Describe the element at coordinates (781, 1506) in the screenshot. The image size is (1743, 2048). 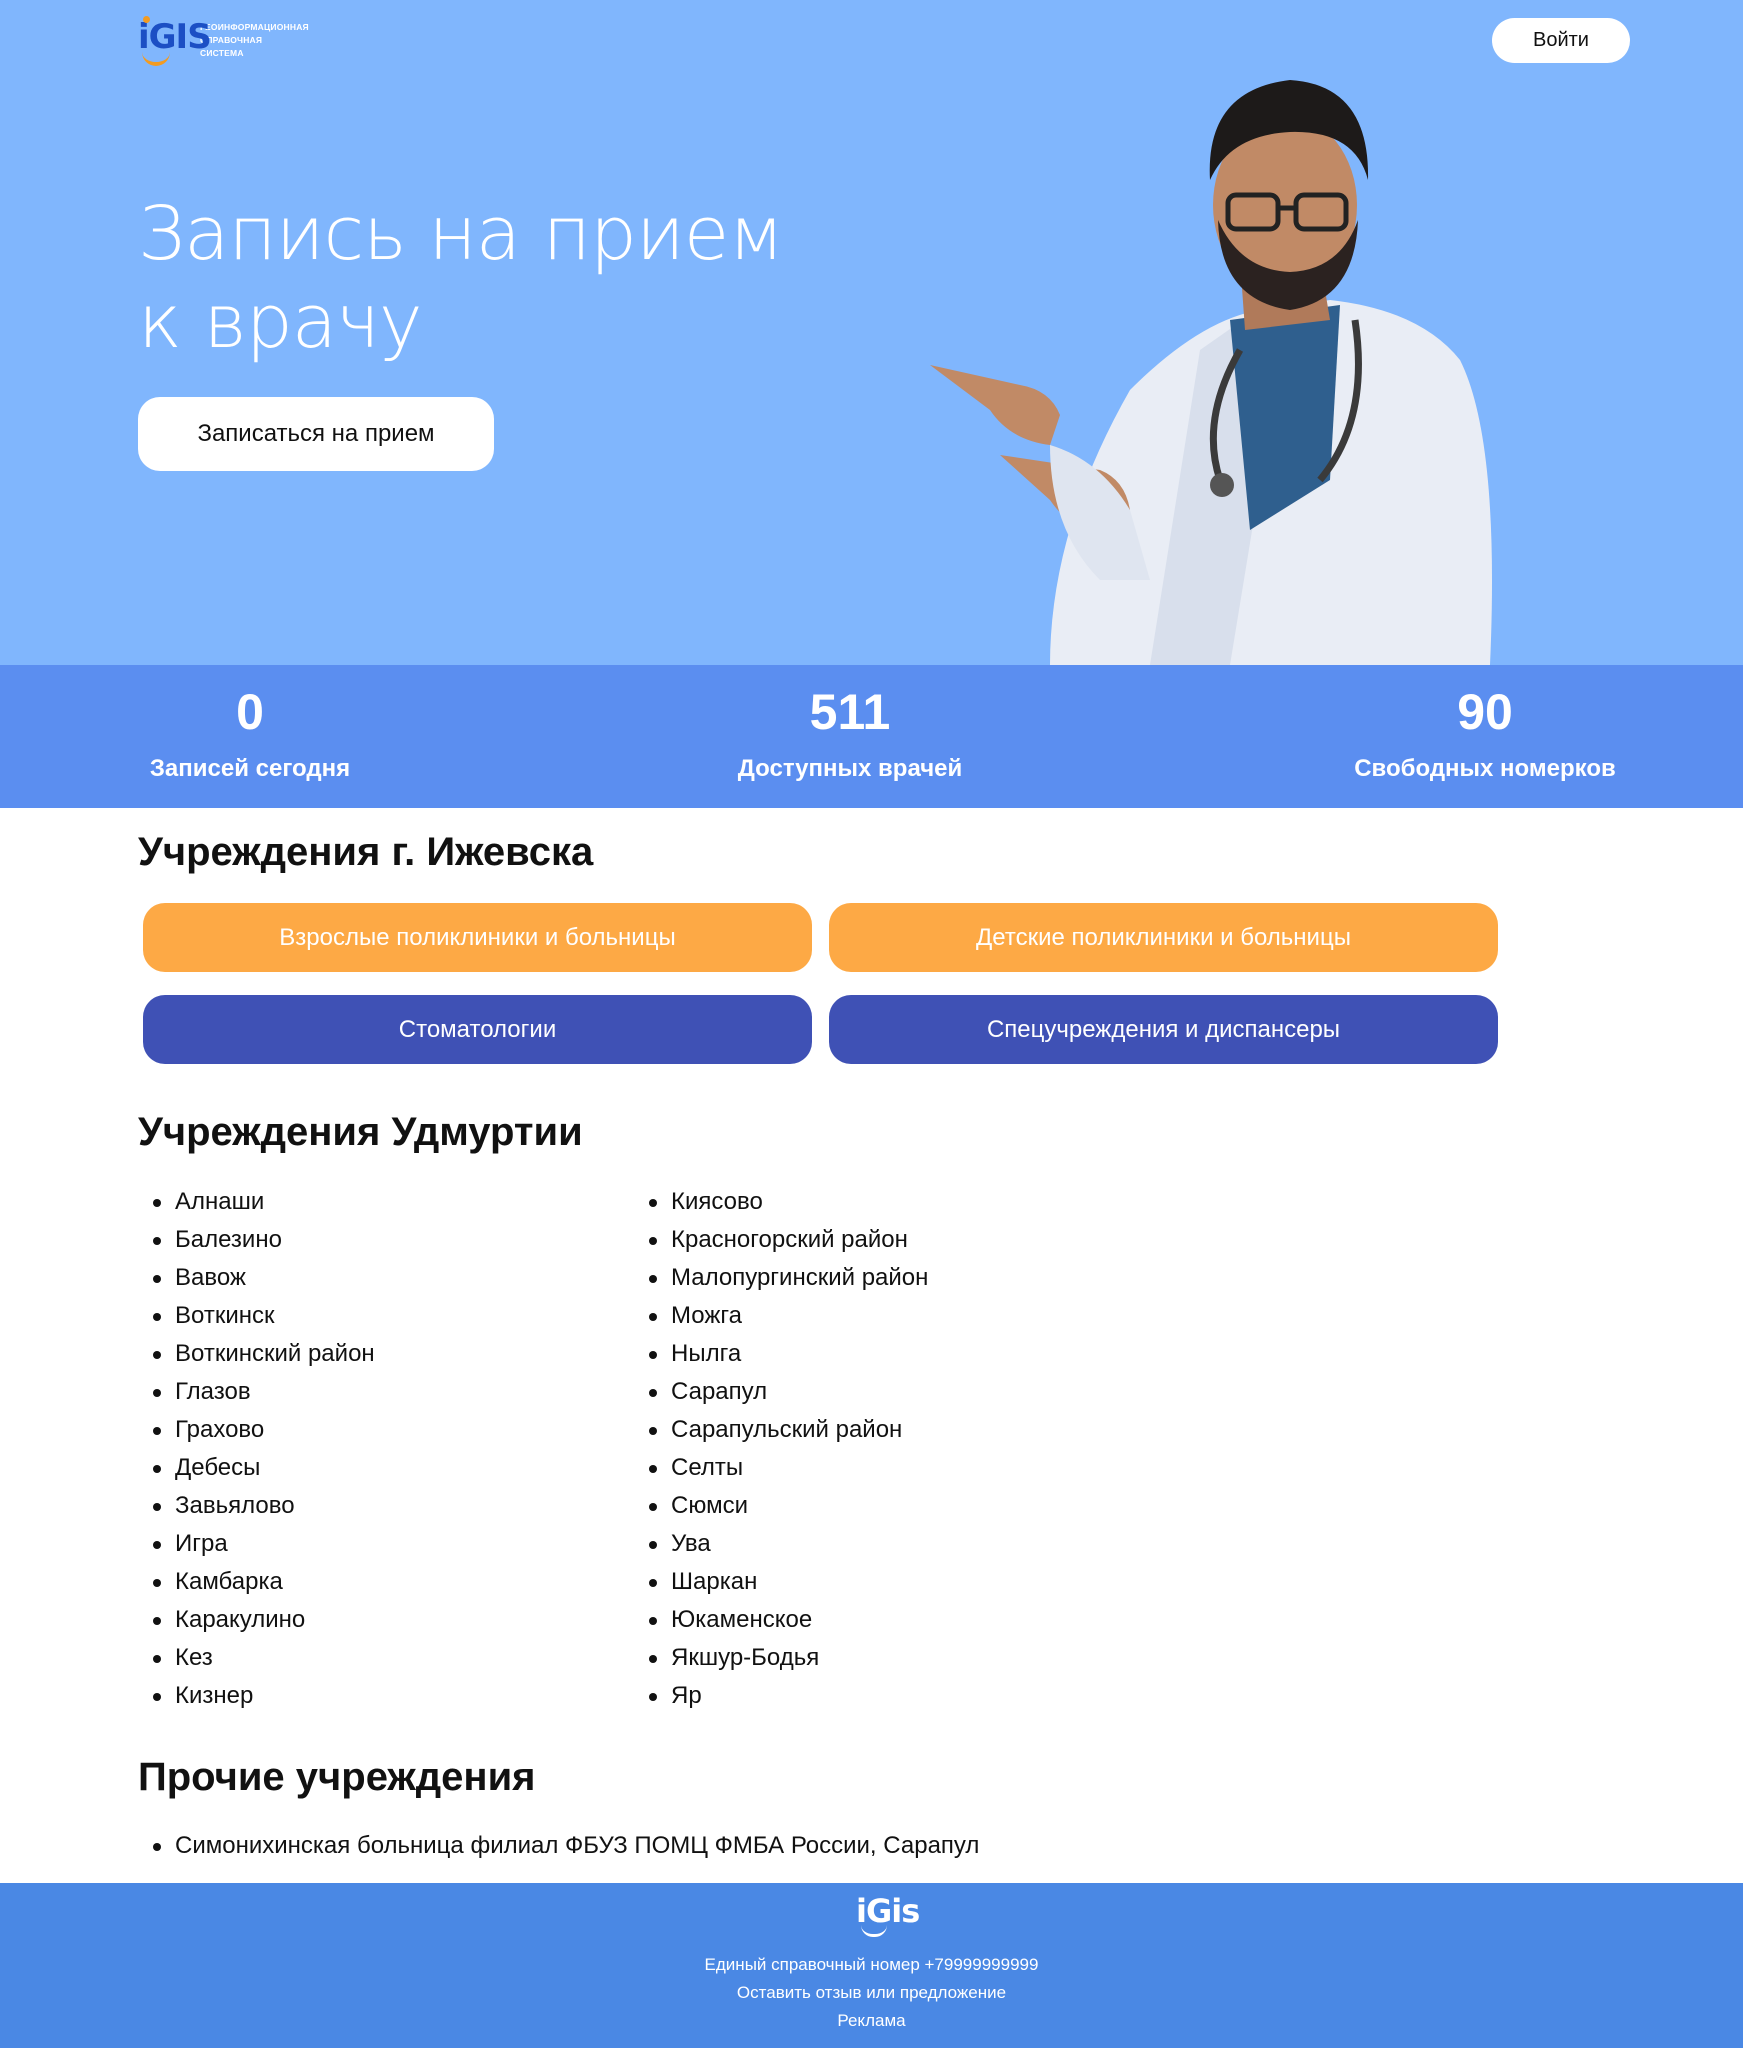
I see `list-item: Сюмси` at that location.